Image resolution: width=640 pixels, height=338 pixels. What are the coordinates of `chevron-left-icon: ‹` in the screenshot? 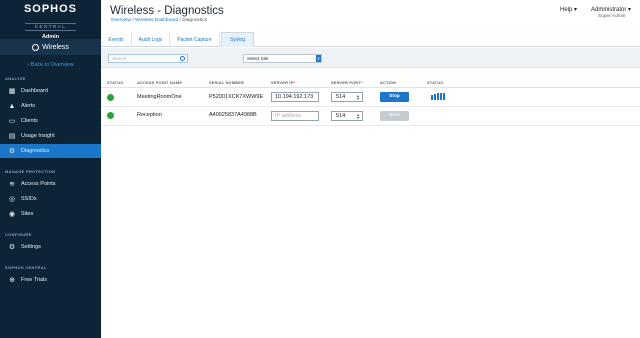 It's located at (28, 65).